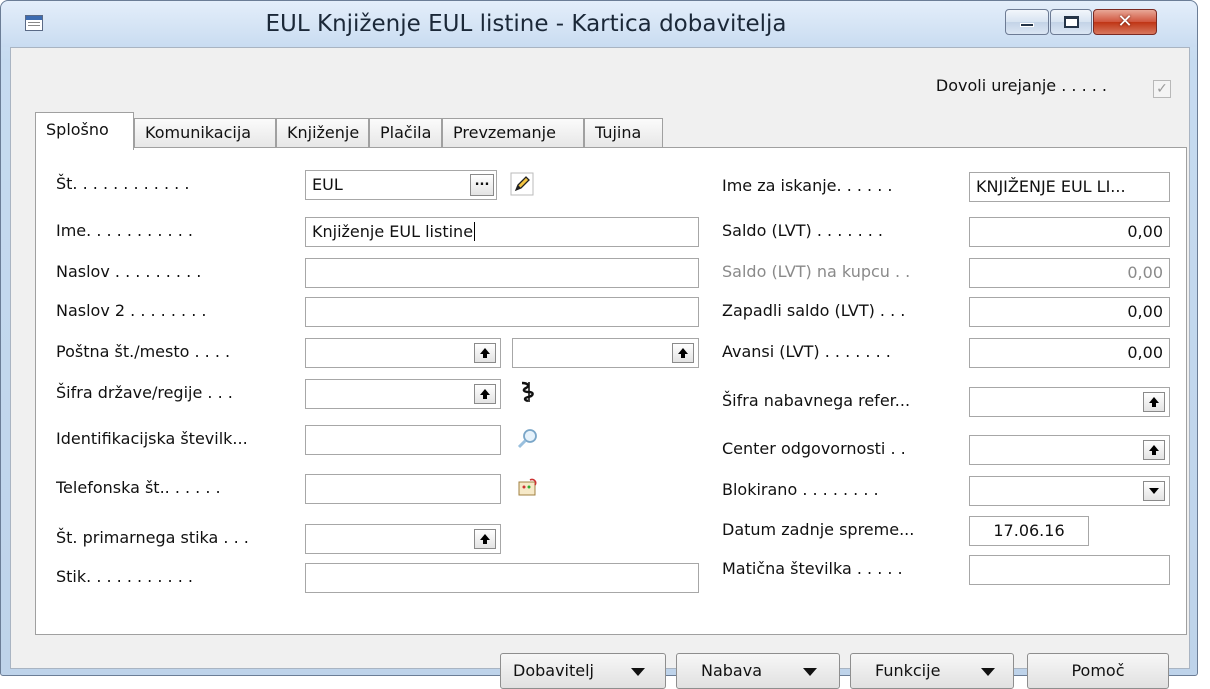  What do you see at coordinates (806, 351) in the screenshot?
I see `prepayments-label: Avansi (LVT) . . . . . . .` at bounding box center [806, 351].